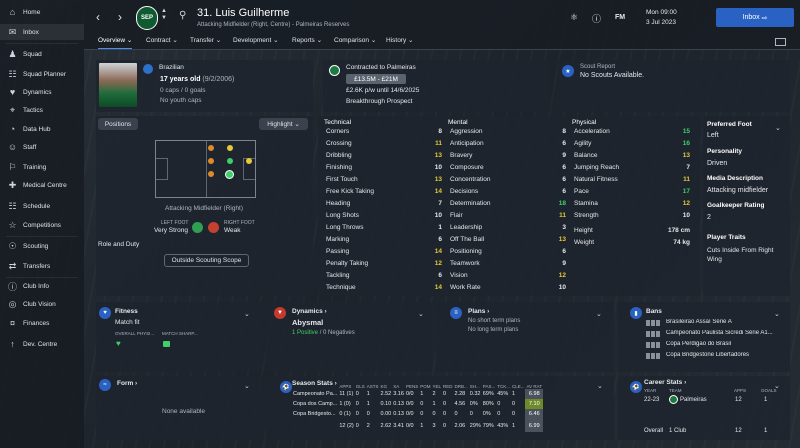 This screenshot has width=800, height=448. Describe the element at coordinates (508, 155) in the screenshot. I see `attribute-row: Bravery 9` at that location.